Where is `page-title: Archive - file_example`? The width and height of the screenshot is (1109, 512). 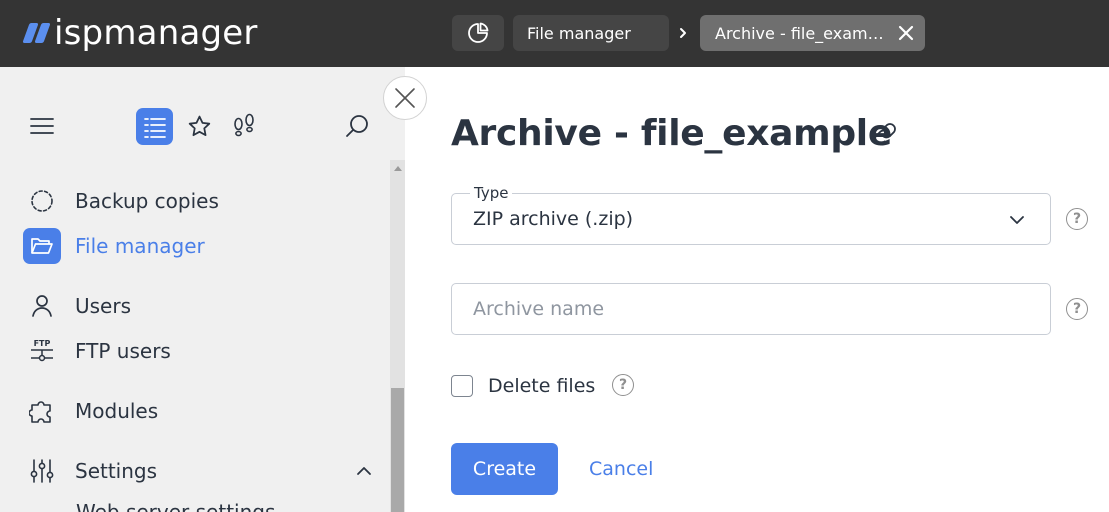
page-title: Archive - file_example is located at coordinates (671, 133).